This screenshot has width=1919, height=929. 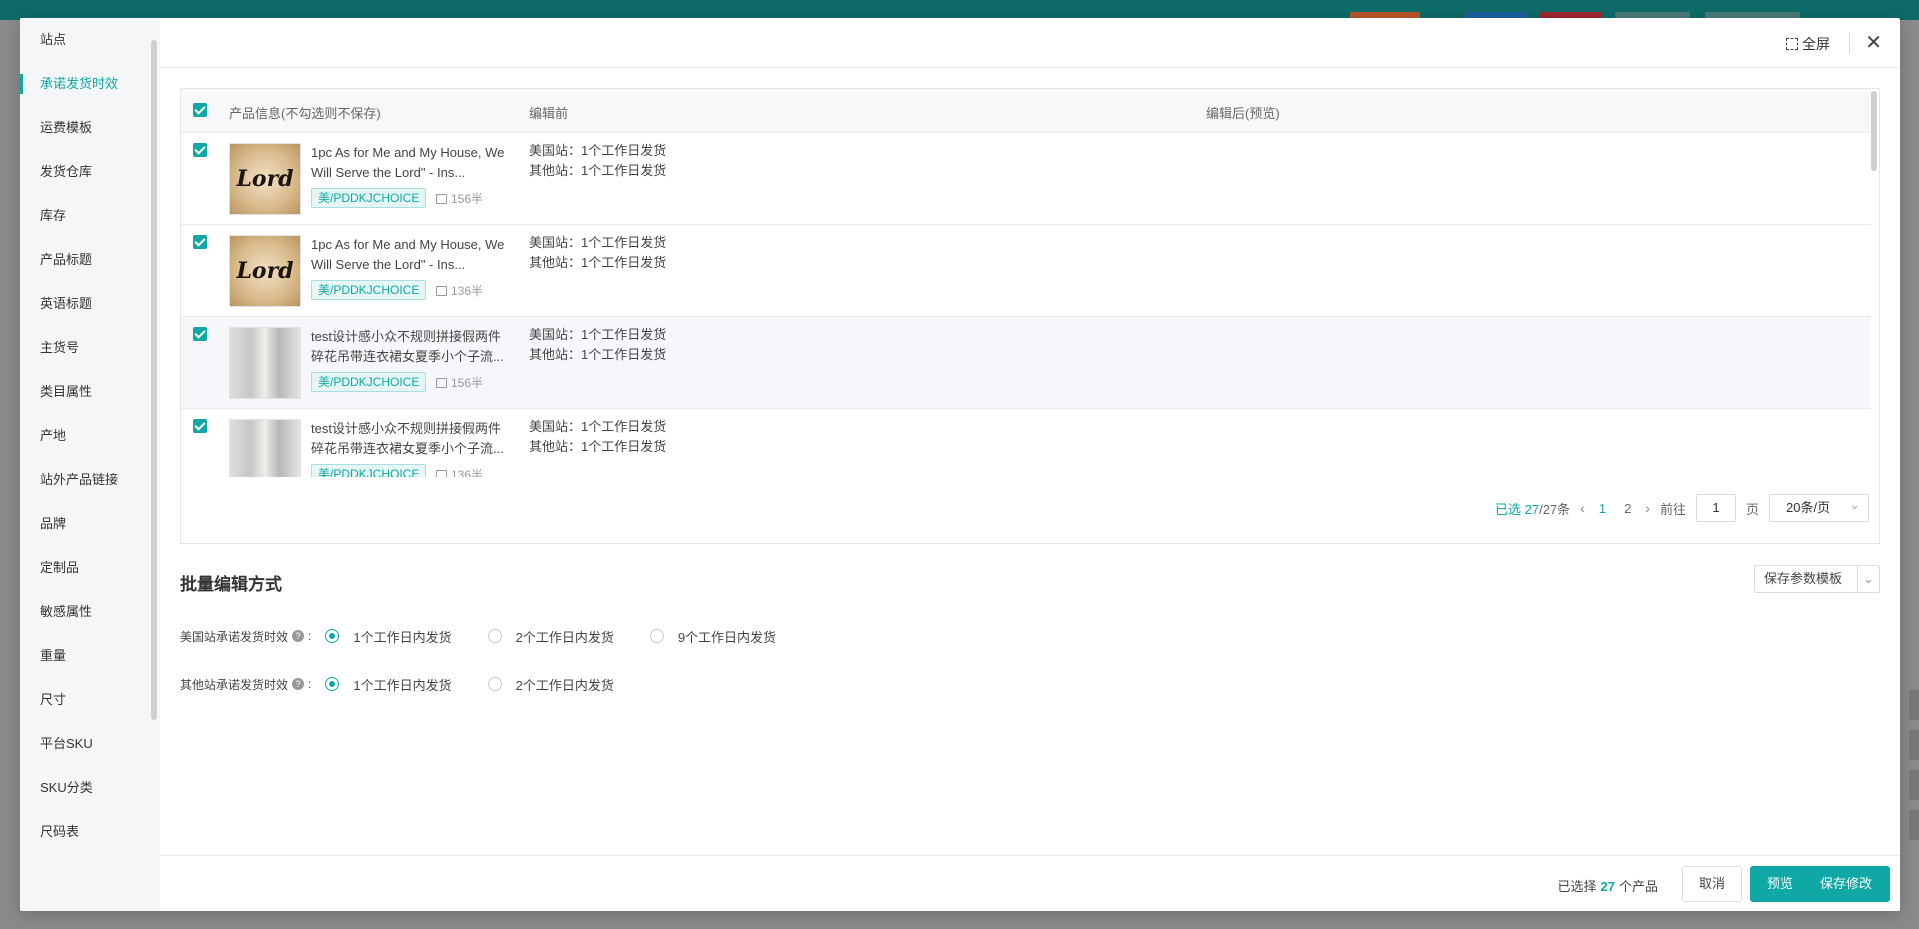 I want to click on other-ship-time-option: 1个工作日内发货, so click(x=388, y=684).